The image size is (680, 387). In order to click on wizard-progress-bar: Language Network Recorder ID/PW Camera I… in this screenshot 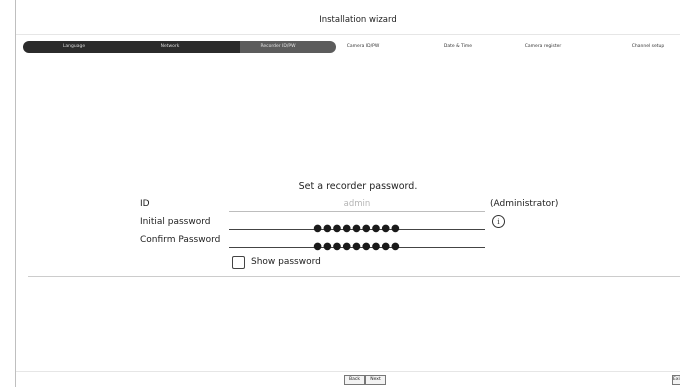, I will do `click(351, 47)`.